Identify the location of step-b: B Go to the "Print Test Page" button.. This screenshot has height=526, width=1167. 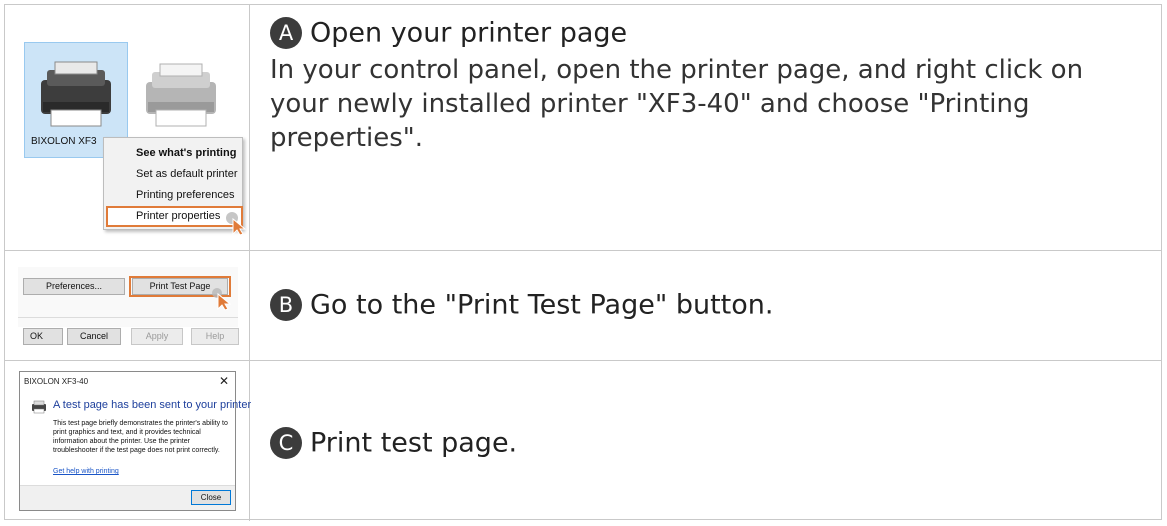
(521, 305).